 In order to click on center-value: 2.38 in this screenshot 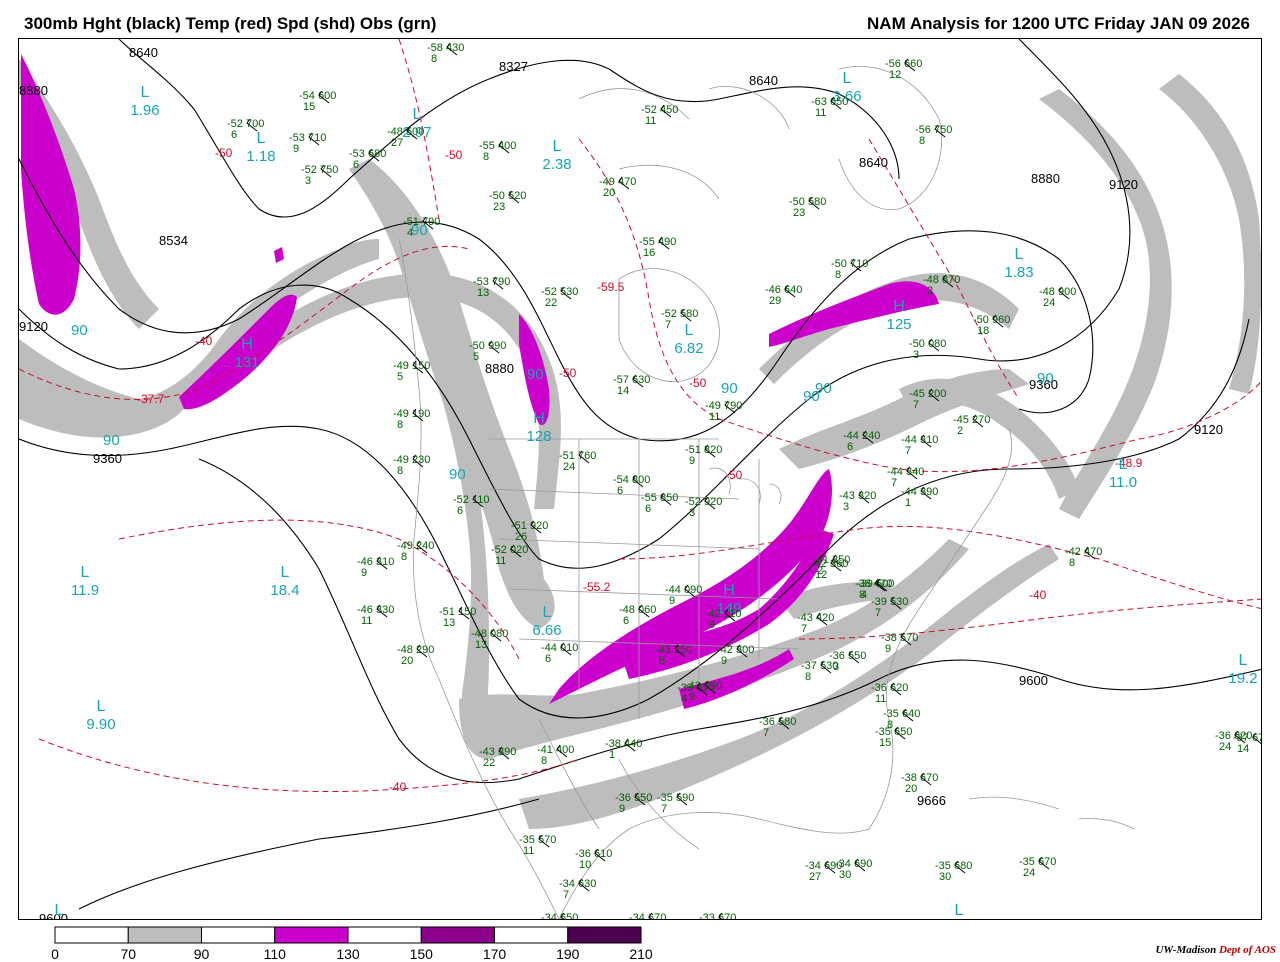, I will do `click(556, 164)`.